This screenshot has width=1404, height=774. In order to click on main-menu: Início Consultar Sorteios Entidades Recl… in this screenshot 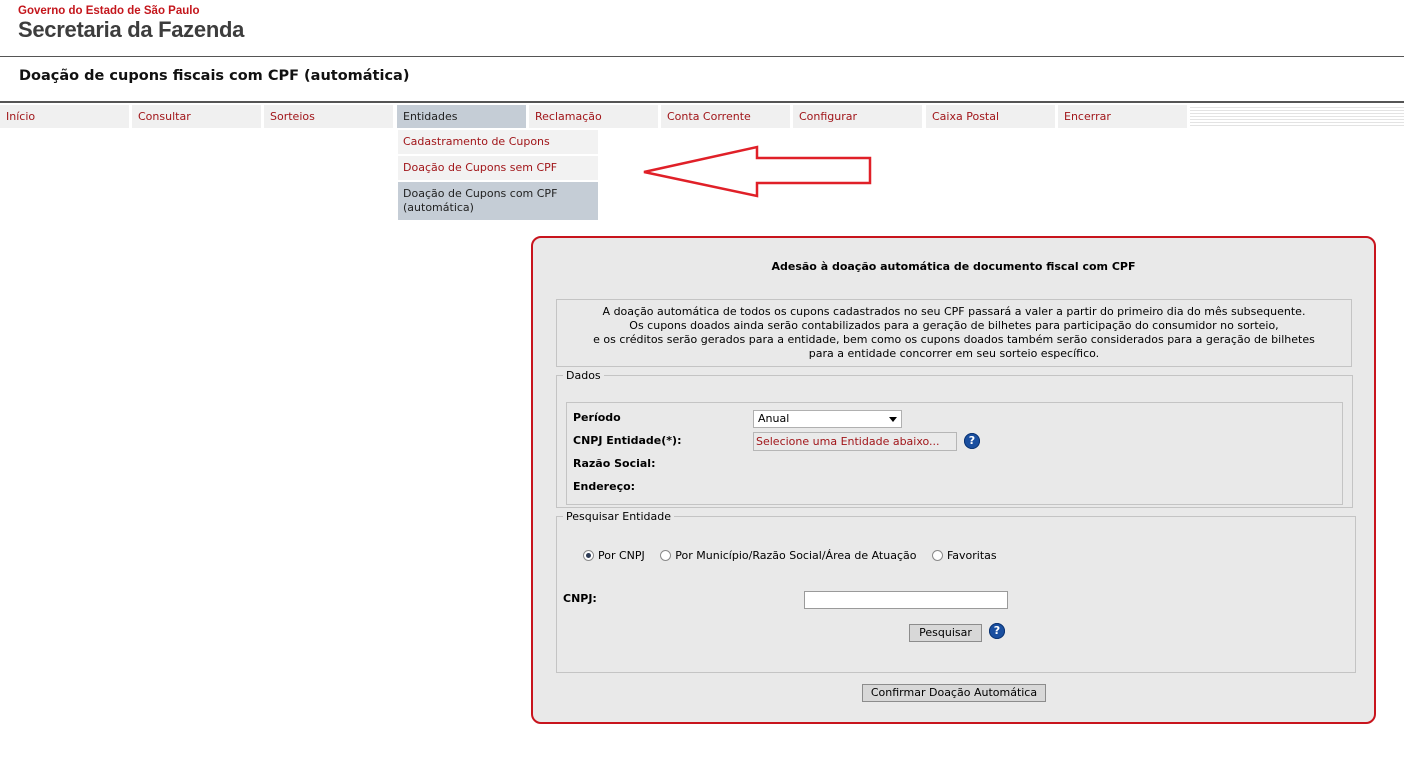, I will do `click(702, 116)`.